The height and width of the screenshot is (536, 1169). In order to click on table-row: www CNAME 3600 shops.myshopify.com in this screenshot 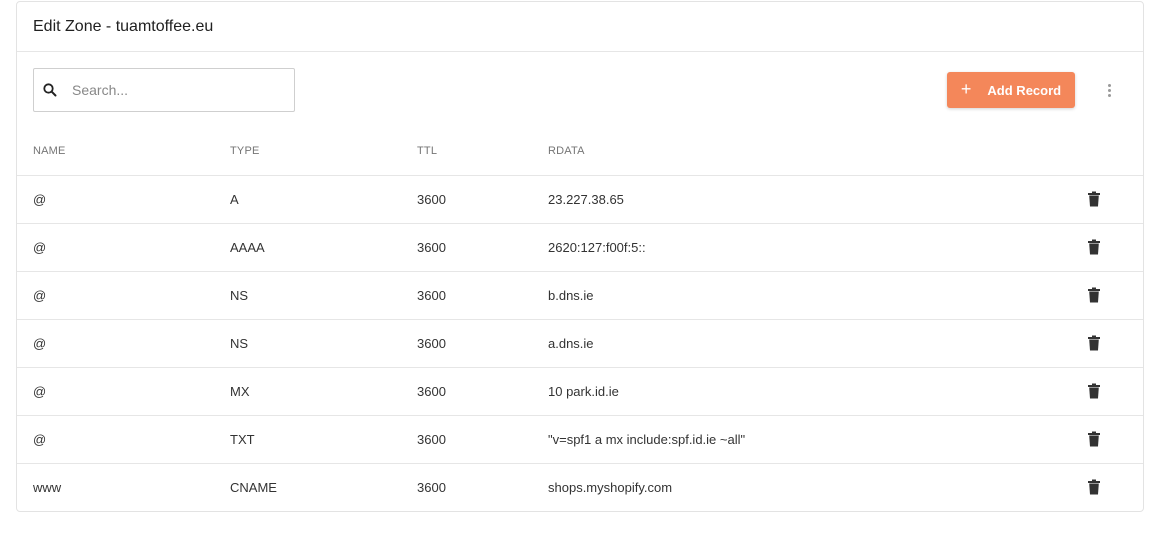, I will do `click(580, 487)`.